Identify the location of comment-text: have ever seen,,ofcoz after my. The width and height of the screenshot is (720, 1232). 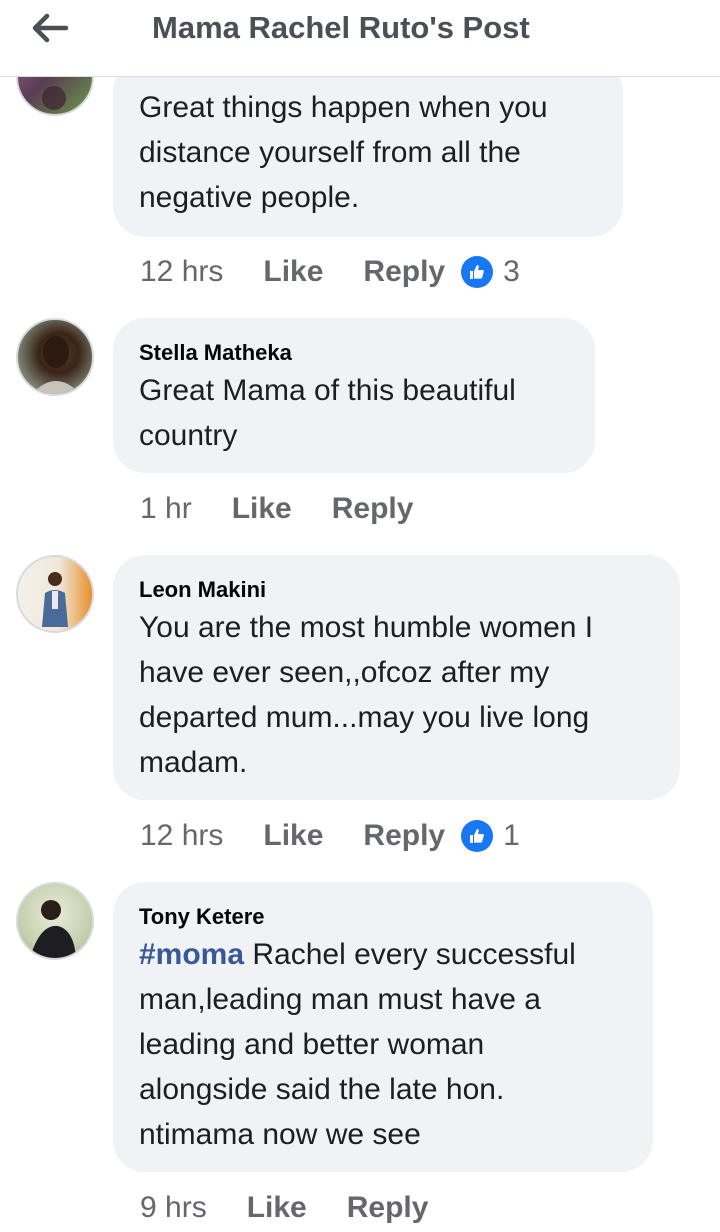
(344, 672).